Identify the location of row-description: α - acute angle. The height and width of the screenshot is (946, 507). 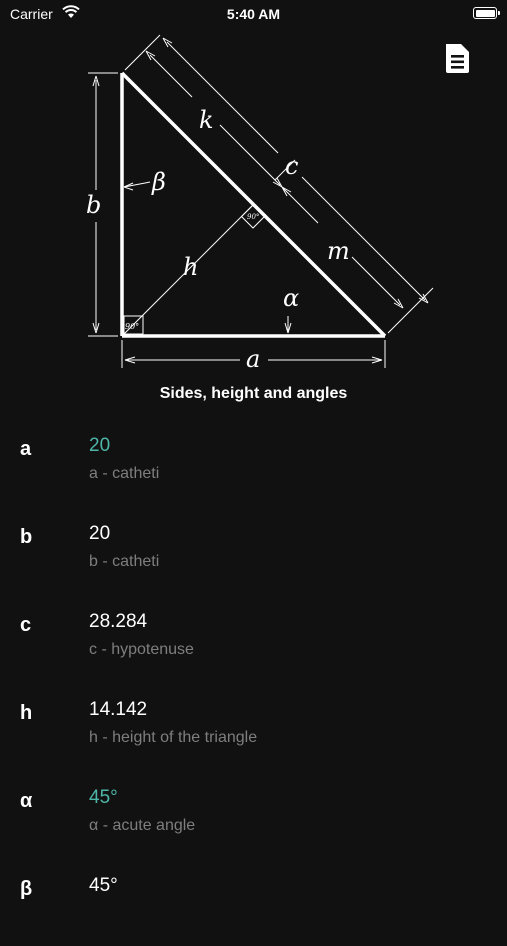
(142, 825).